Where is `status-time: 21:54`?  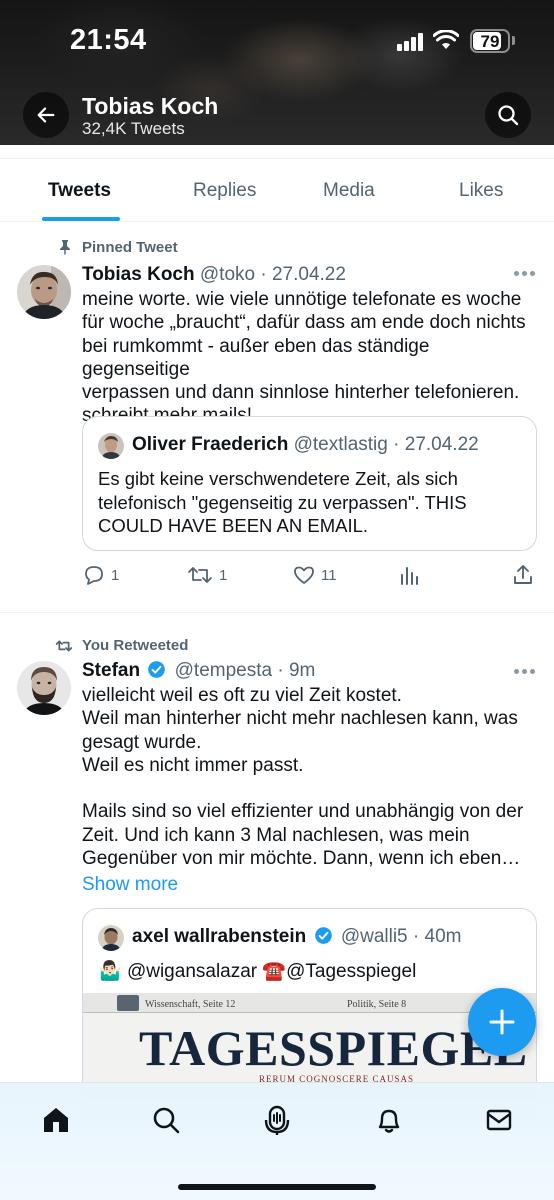 status-time: 21:54 is located at coordinates (108, 40).